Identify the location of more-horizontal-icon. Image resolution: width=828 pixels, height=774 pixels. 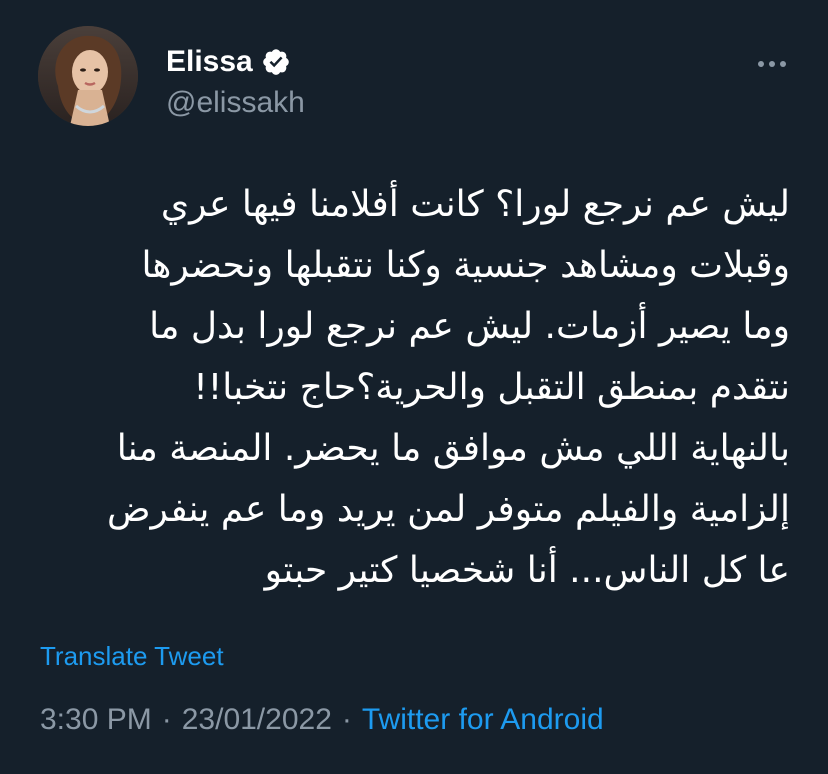
(772, 62).